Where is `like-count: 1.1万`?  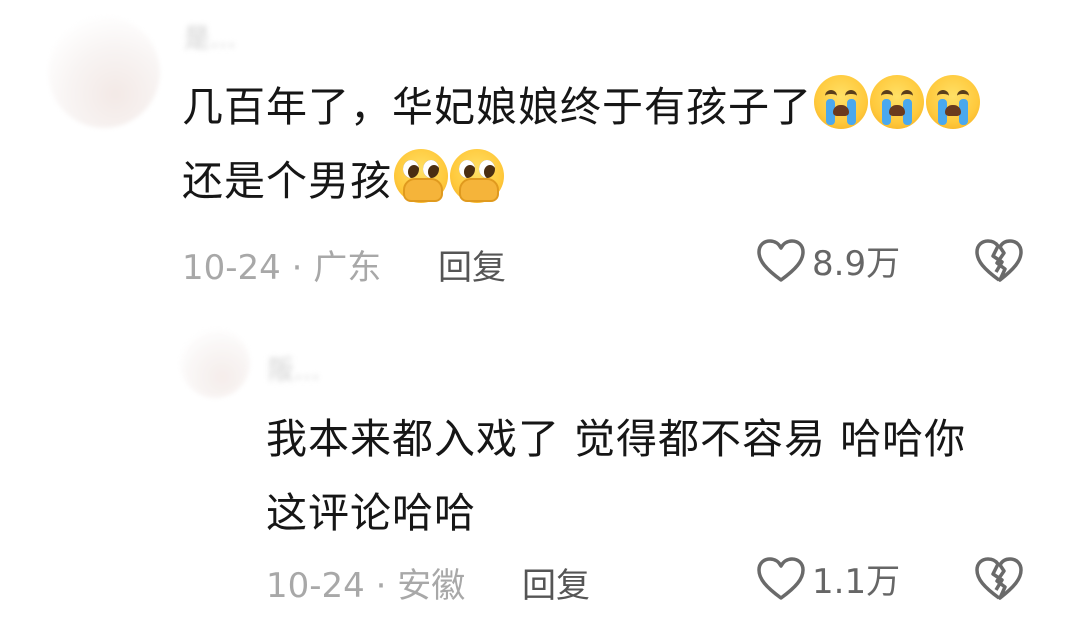
like-count: 1.1万 is located at coordinates (856, 582).